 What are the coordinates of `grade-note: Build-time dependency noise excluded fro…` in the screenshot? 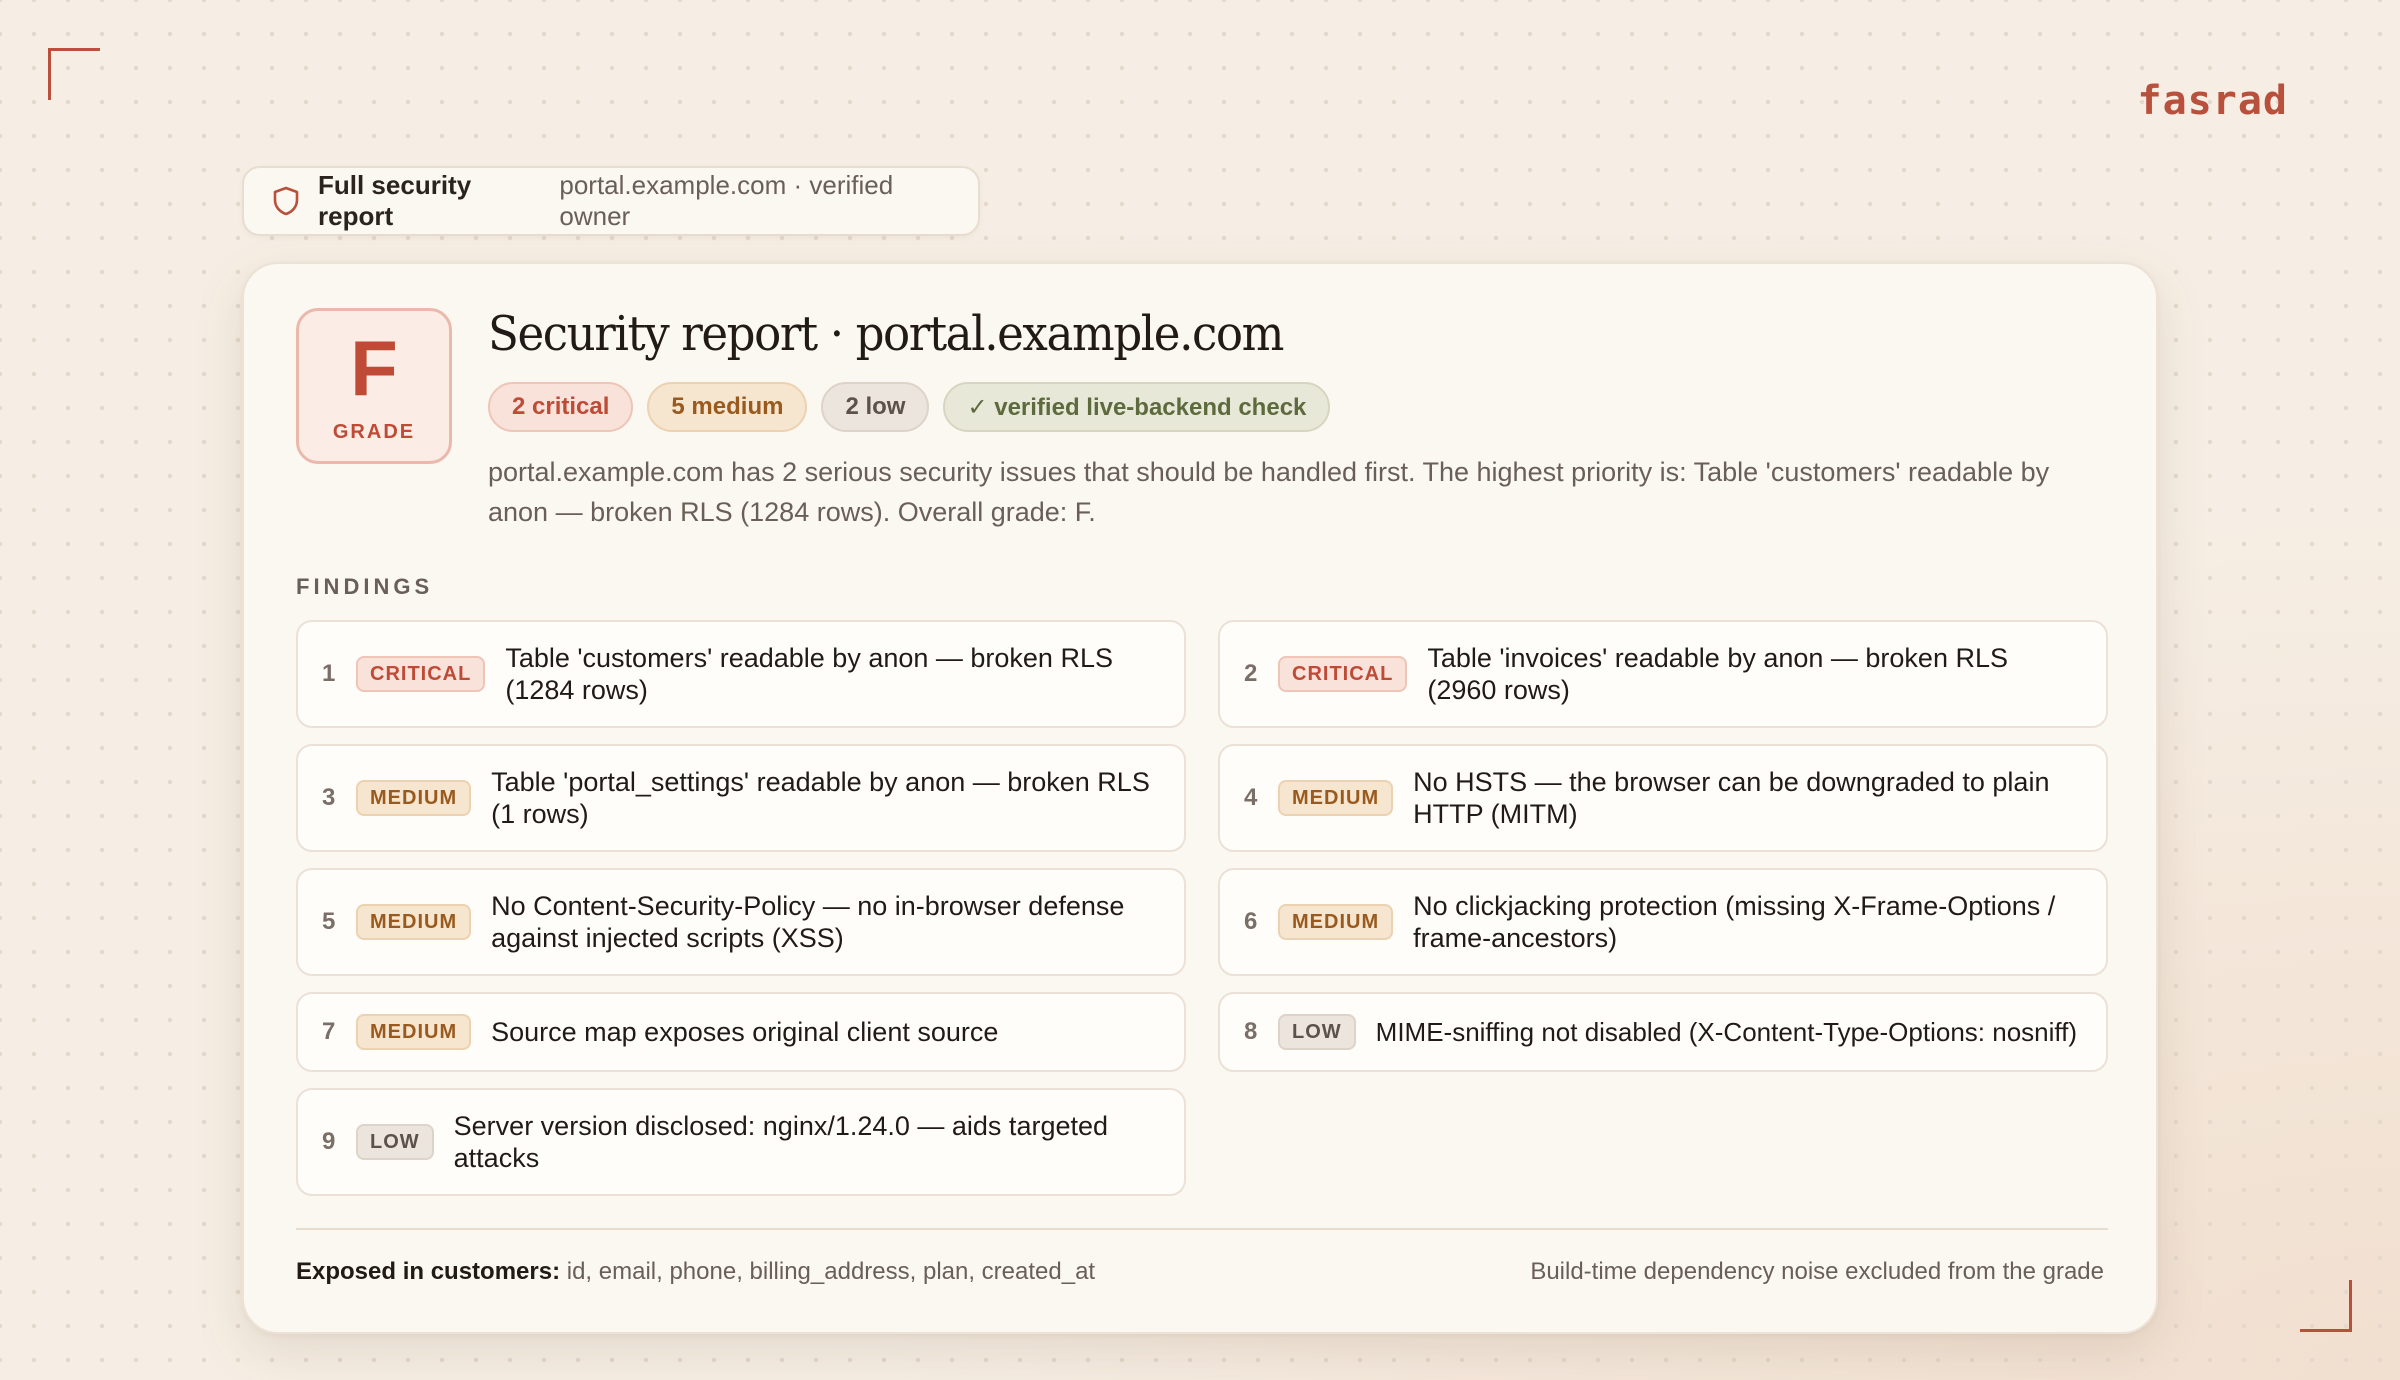 It's located at (1817, 1271).